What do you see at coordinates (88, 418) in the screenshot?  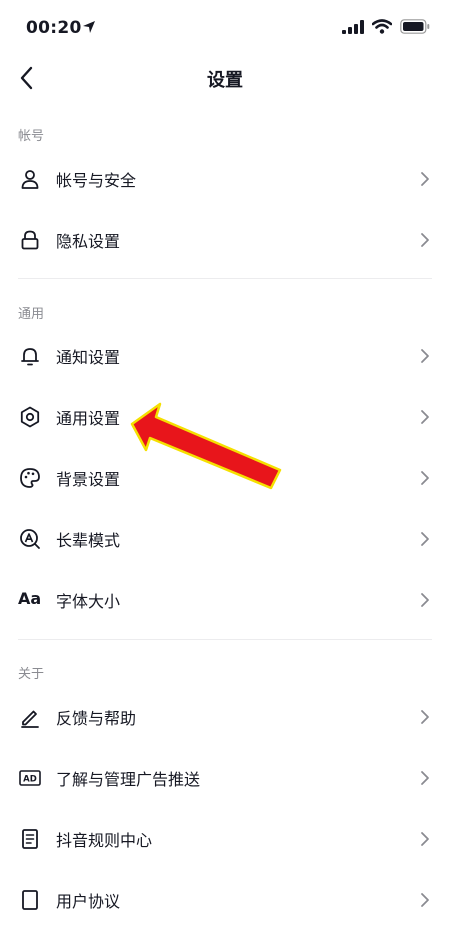 I see `settings-item-label: 通用设置` at bounding box center [88, 418].